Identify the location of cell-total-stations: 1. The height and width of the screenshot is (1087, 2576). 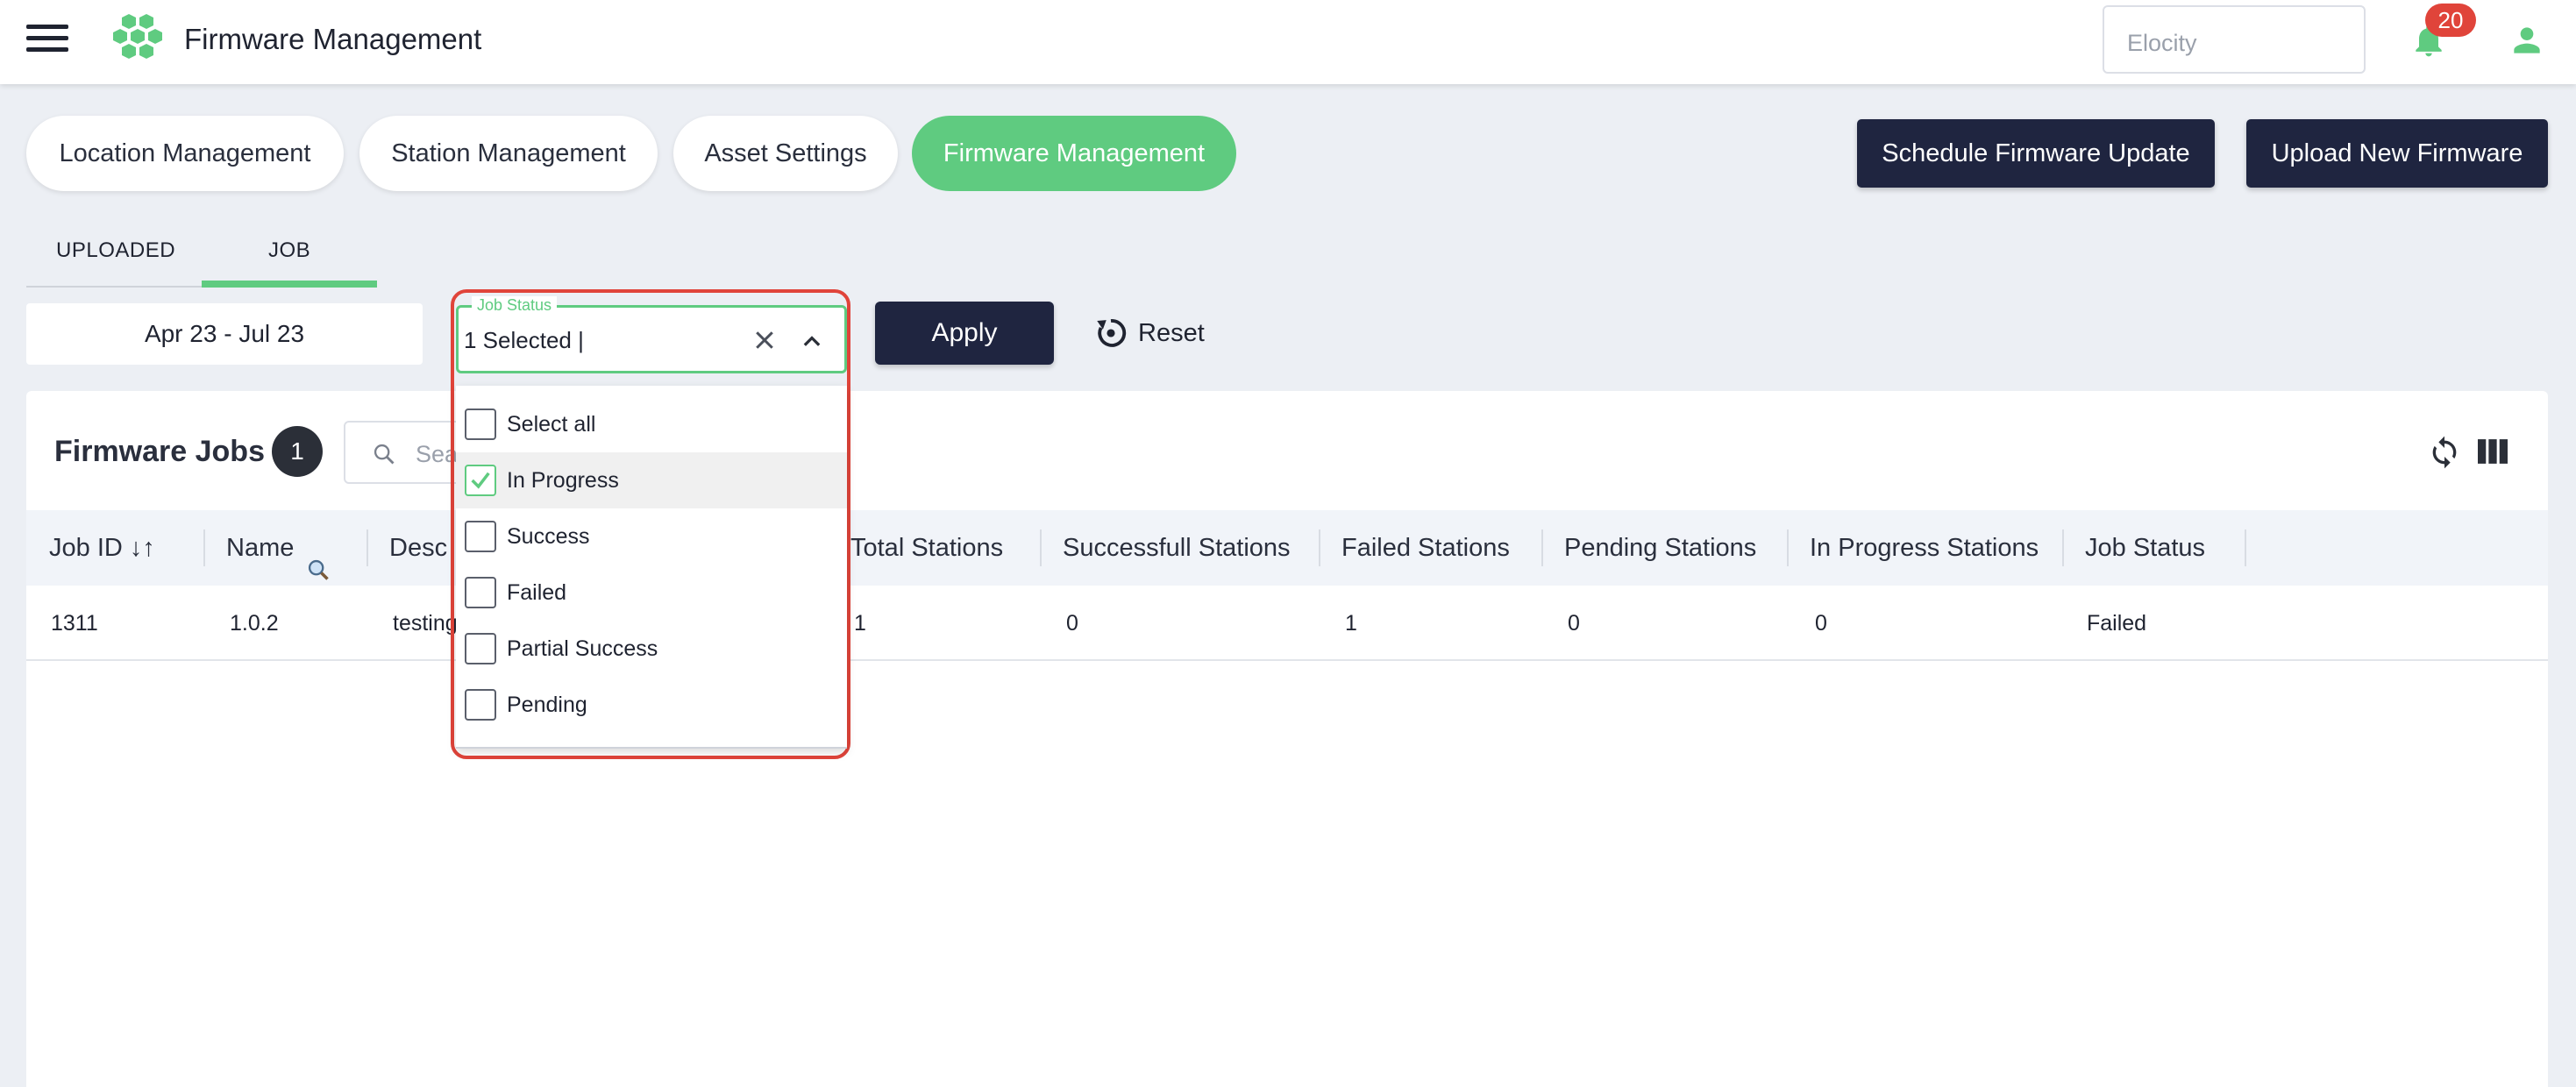
(860, 623).